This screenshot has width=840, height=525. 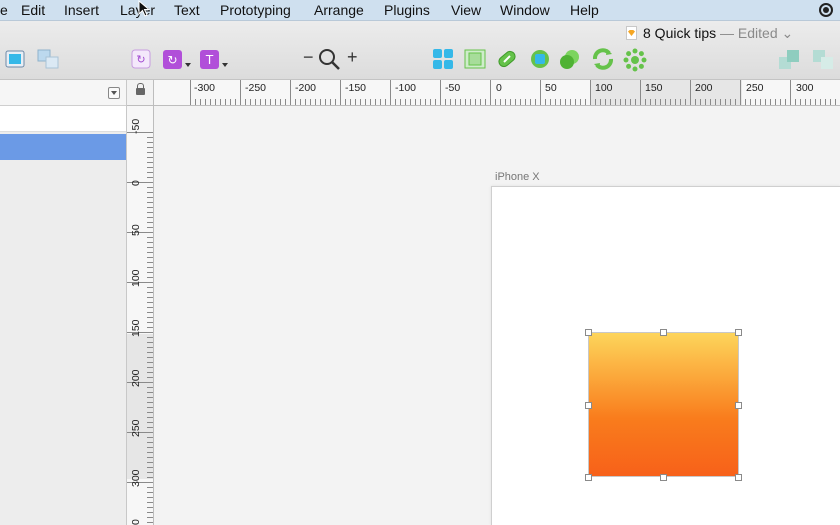 I want to click on union-icon, so click(x=540, y=59).